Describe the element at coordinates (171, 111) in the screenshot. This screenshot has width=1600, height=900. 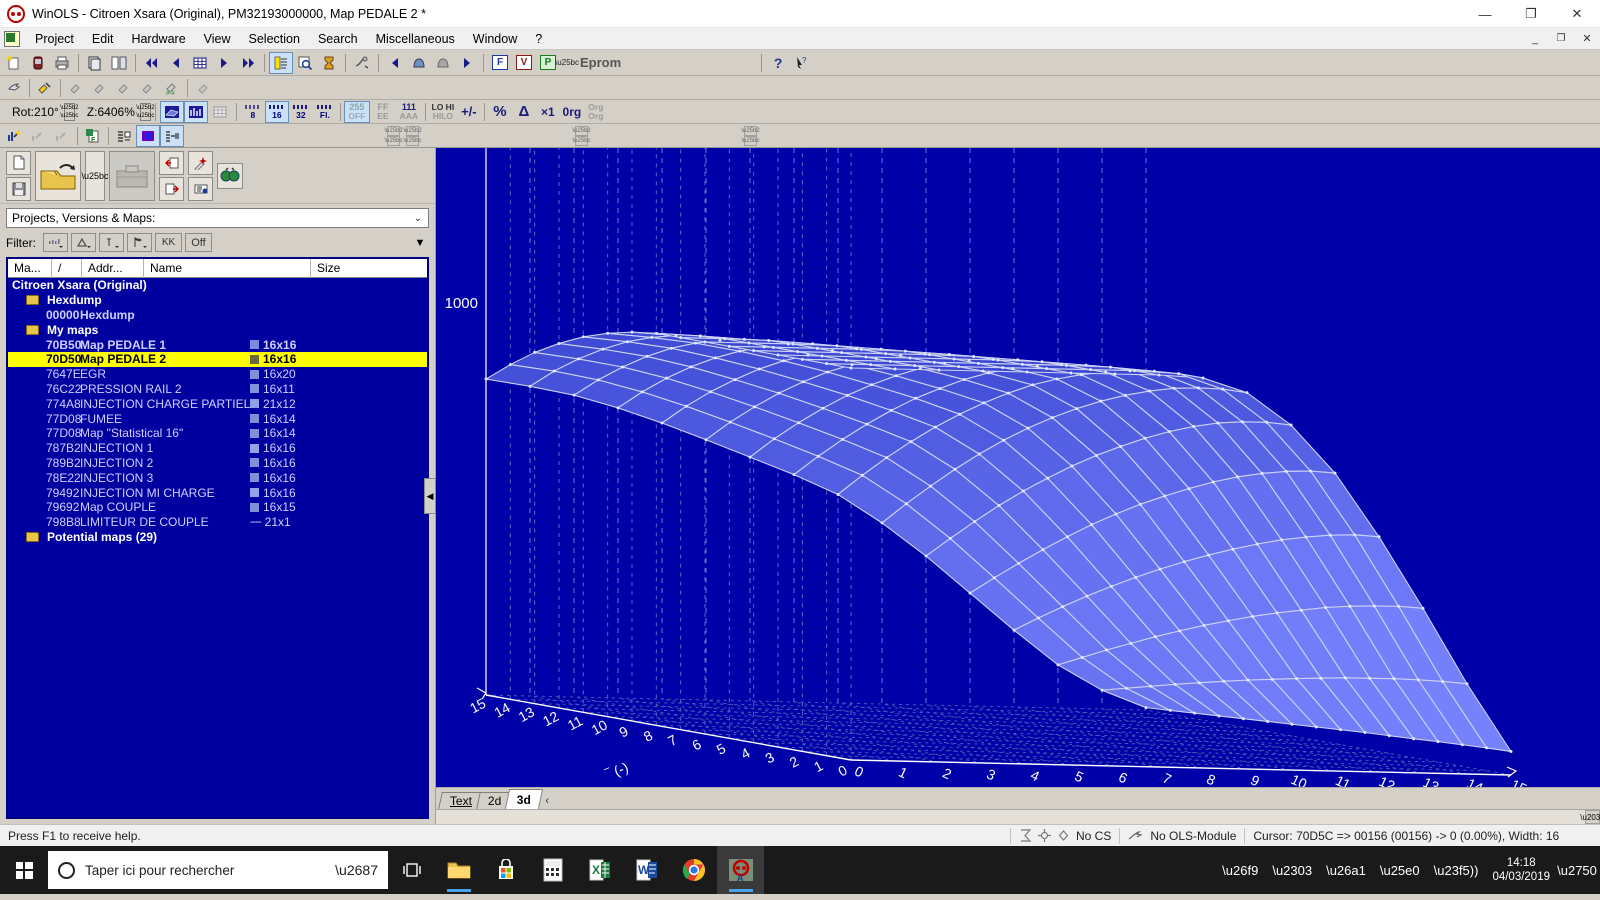
I see `view-3d-icon` at that location.